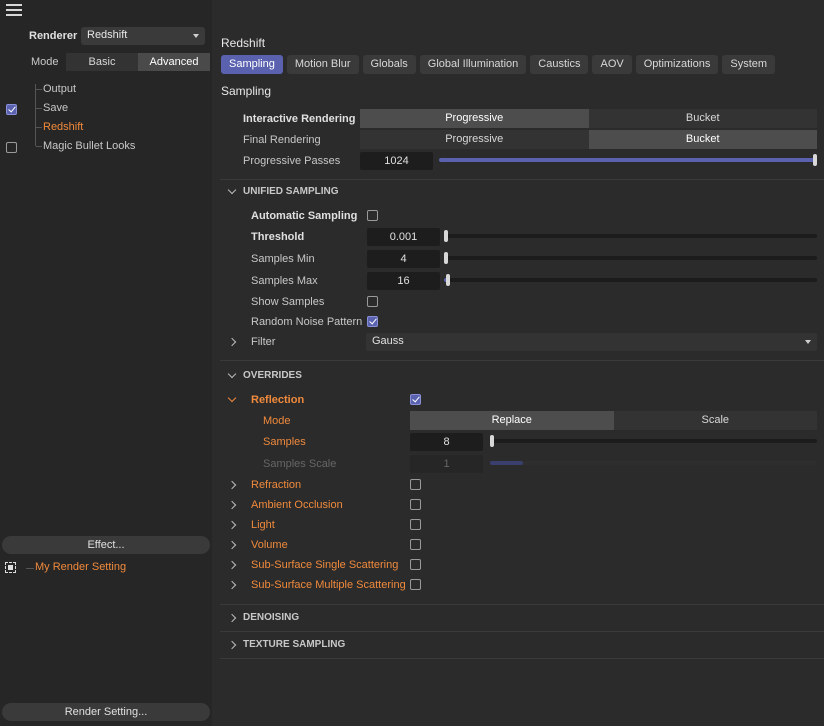  What do you see at coordinates (11, 109) in the screenshot?
I see `save-checkbox` at bounding box center [11, 109].